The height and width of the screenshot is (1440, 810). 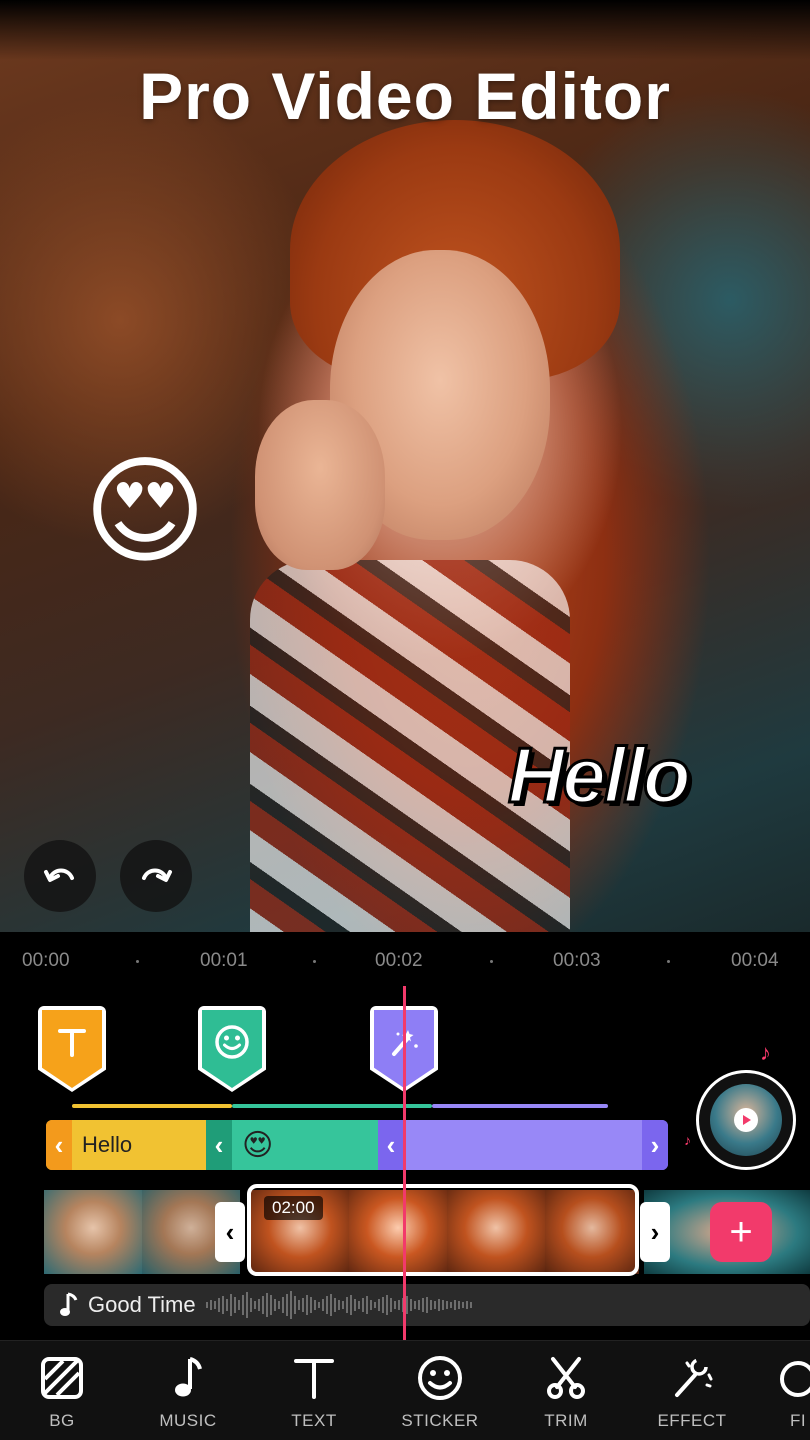 I want to click on preview-image-hand, so click(x=320, y=485).